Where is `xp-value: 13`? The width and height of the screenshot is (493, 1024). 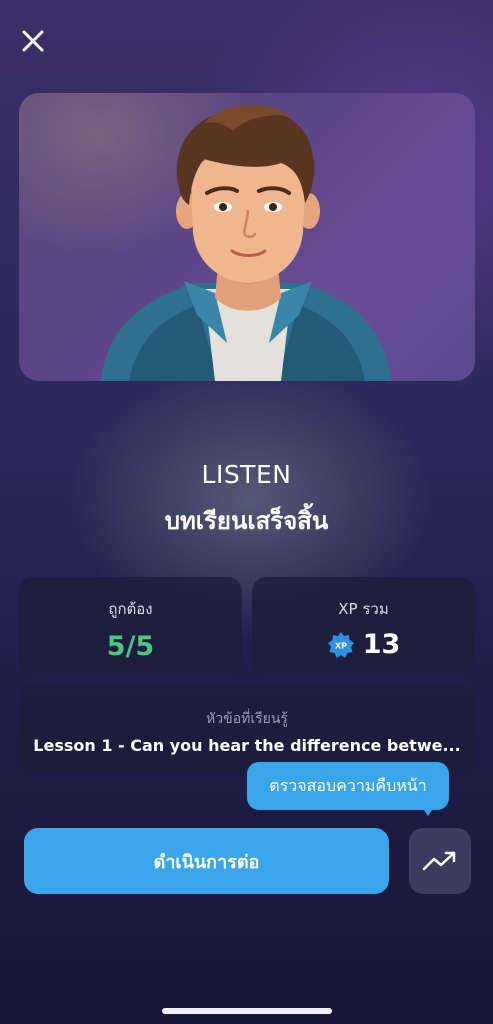 xp-value: 13 is located at coordinates (381, 644).